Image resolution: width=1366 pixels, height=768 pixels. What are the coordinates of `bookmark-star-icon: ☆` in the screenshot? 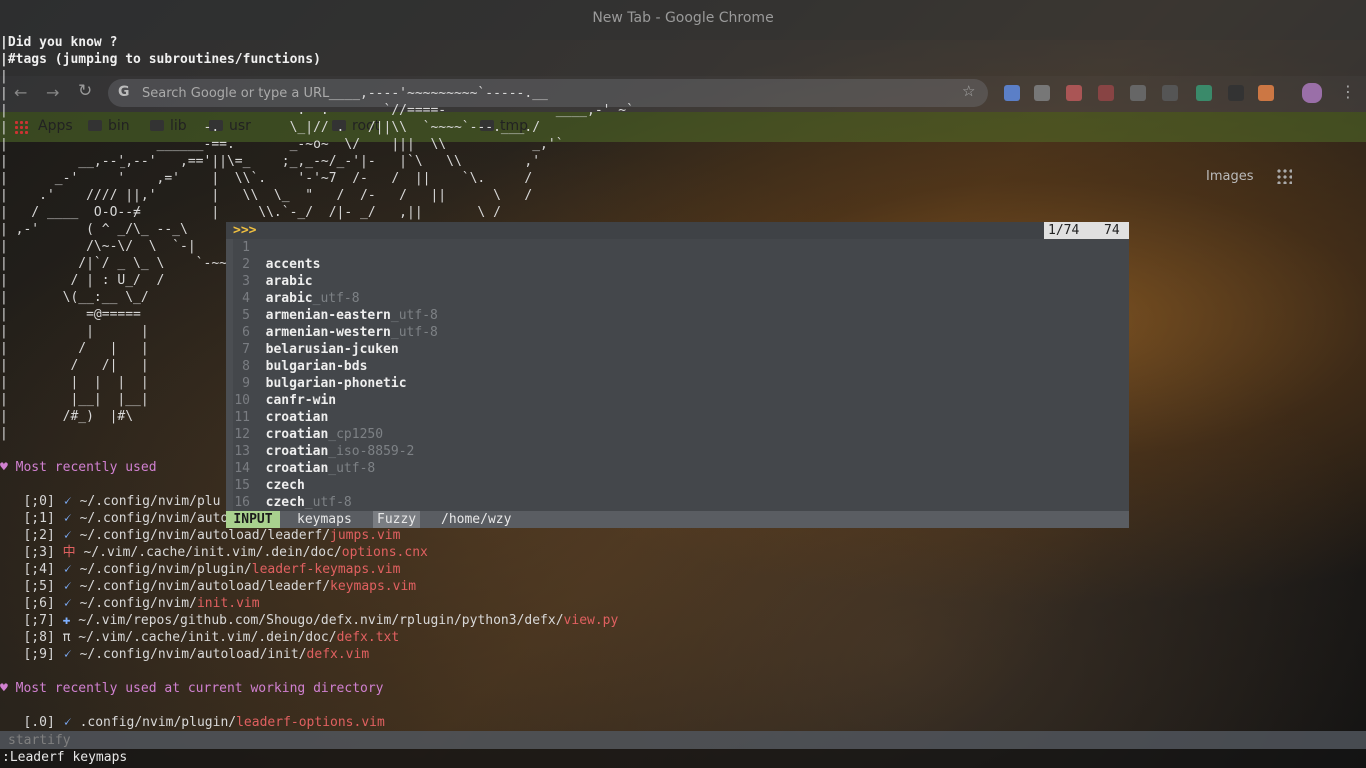 It's located at (968, 91).